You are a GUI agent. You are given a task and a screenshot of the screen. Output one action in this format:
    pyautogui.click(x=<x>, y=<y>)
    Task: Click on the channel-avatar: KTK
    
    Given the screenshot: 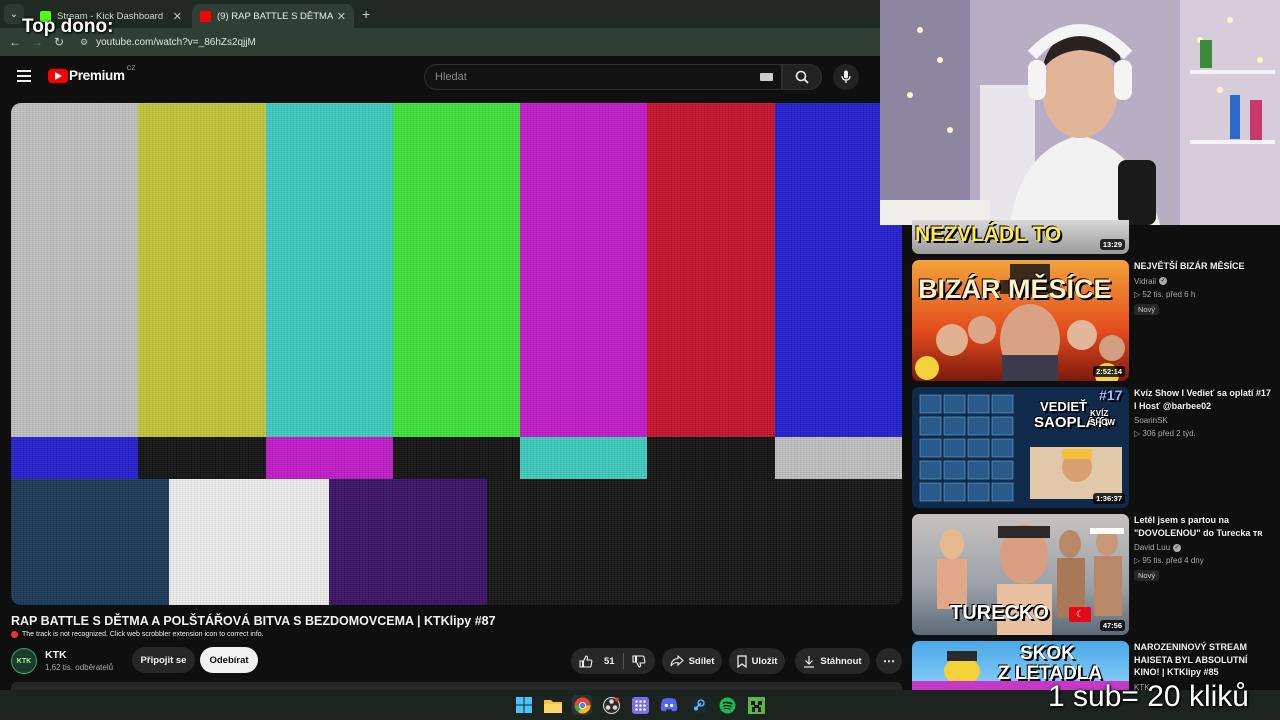 What is the action you would take?
    pyautogui.click(x=24, y=661)
    